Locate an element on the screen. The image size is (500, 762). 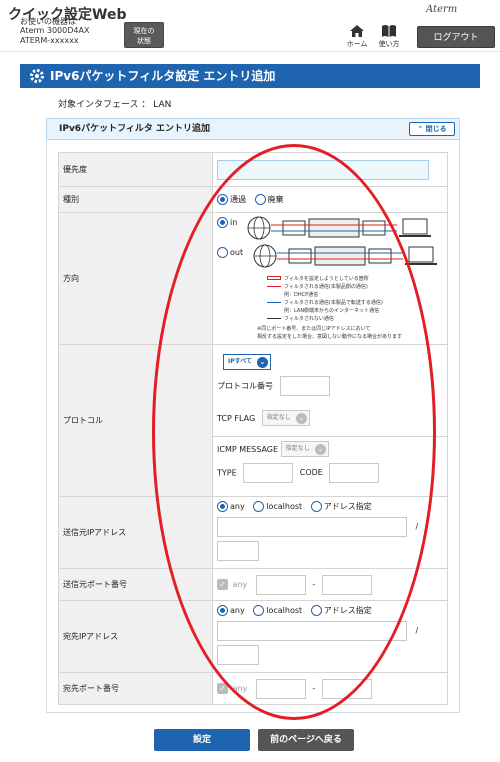
src-ip-prefix-input is located at coordinates (238, 550).